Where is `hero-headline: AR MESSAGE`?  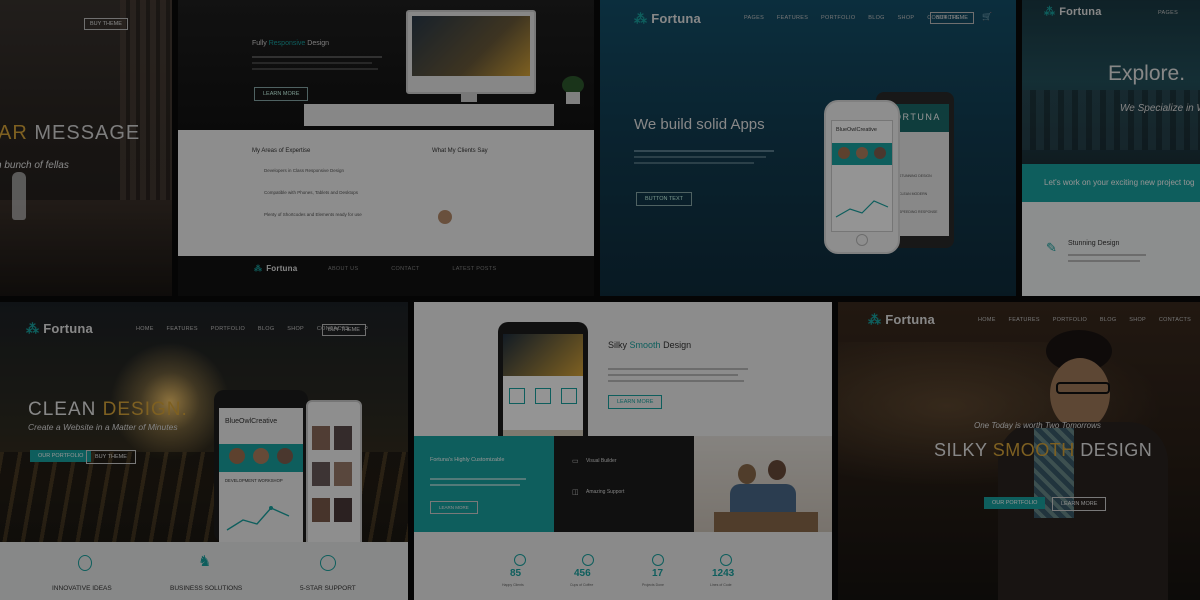 hero-headline: AR MESSAGE is located at coordinates (70, 133).